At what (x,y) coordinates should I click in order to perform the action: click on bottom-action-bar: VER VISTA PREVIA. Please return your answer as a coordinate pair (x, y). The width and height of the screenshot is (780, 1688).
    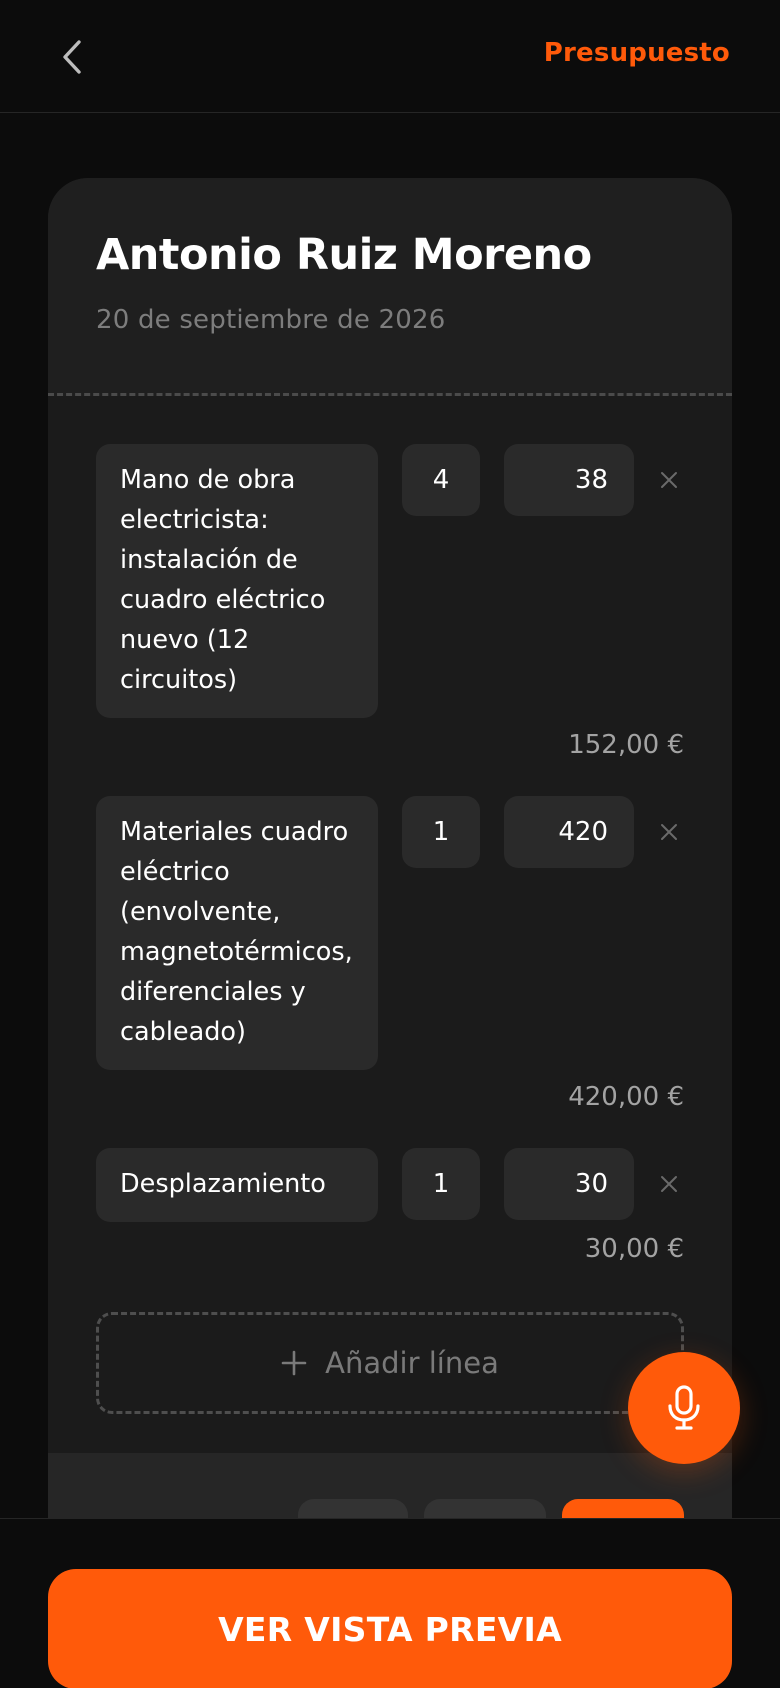
    Looking at the image, I should click on (390, 1603).